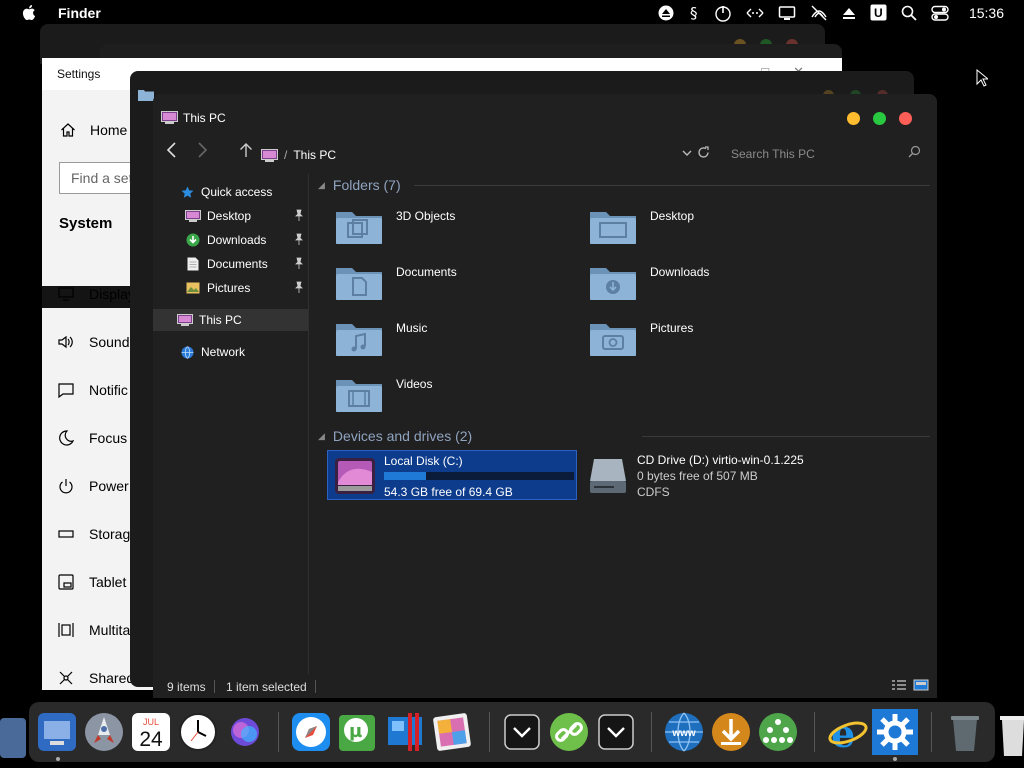 The height and width of the screenshot is (768, 1024). What do you see at coordinates (230, 216) in the screenshot?
I see `sidebar-item-desktop: Desktop` at bounding box center [230, 216].